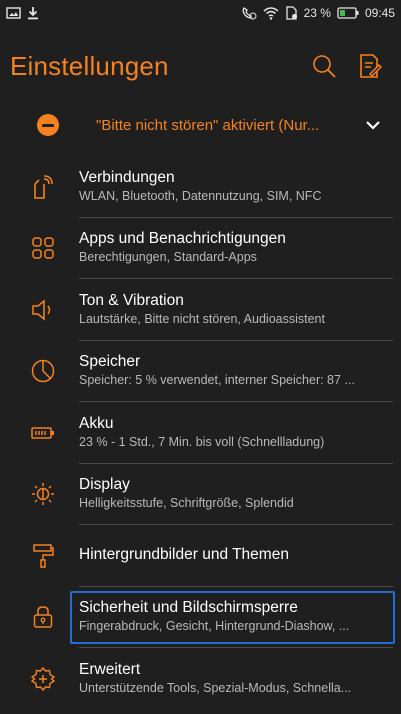  I want to click on page-title: Einstellungen, so click(89, 65).